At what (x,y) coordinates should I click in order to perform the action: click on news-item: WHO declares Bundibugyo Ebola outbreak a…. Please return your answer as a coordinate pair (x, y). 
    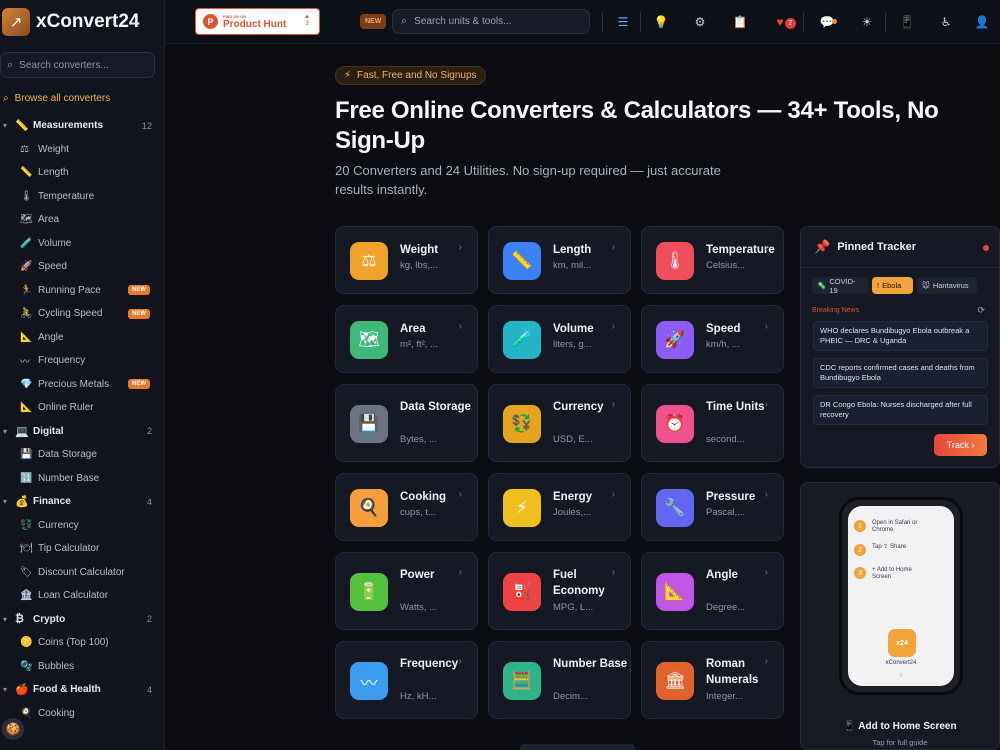
    Looking at the image, I should click on (900, 336).